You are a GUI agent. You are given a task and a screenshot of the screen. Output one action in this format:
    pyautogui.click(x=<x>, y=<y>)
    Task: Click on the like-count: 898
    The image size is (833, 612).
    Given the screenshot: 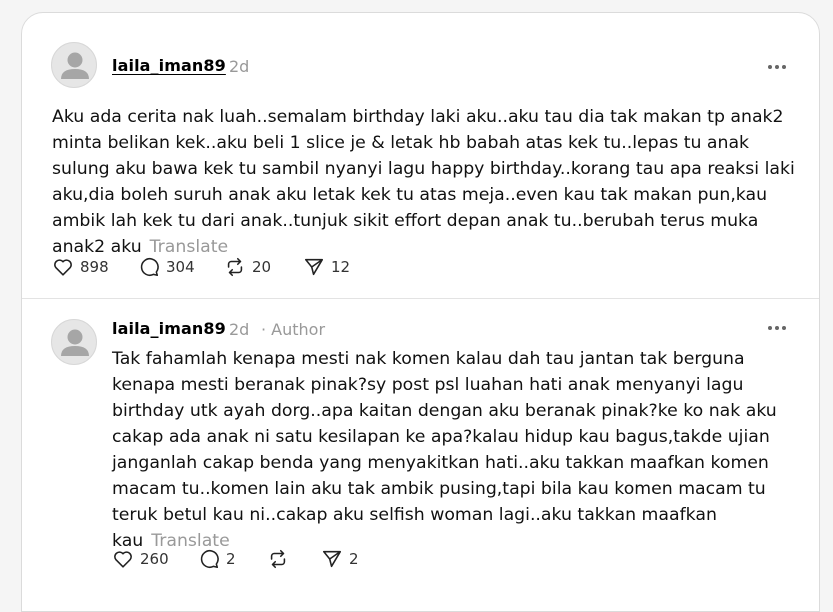 What is the action you would take?
    pyautogui.click(x=94, y=267)
    